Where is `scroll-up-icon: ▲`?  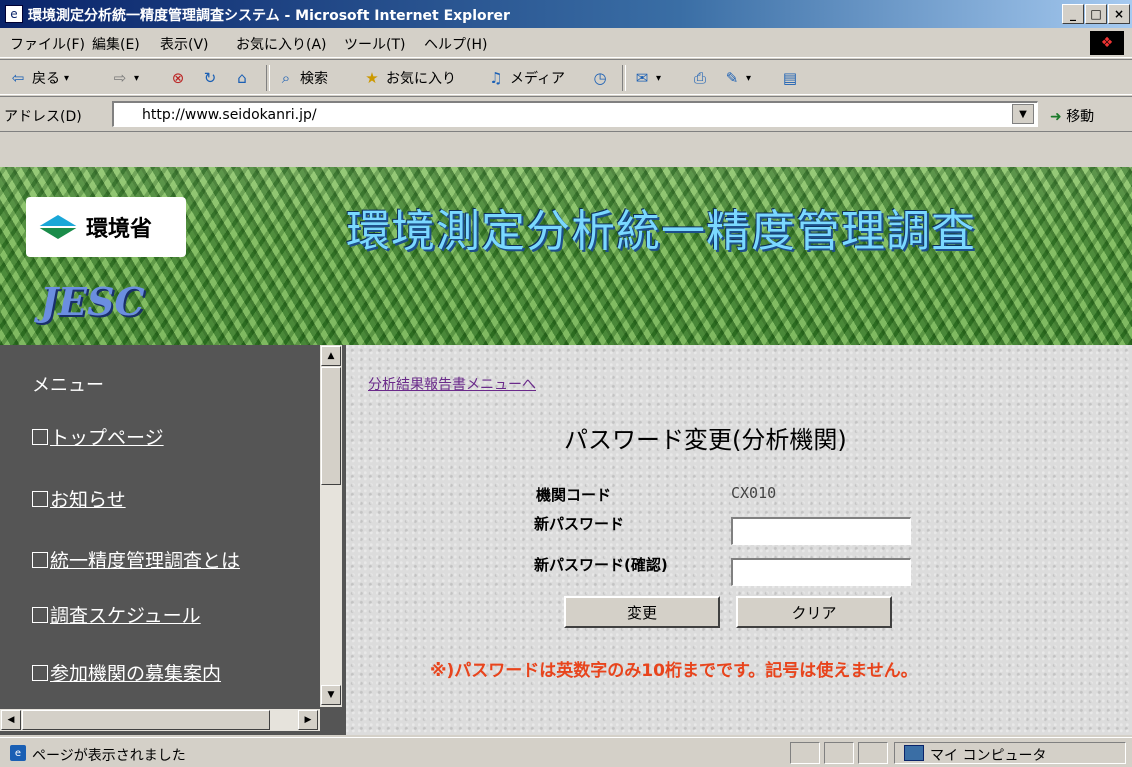 scroll-up-icon: ▲ is located at coordinates (331, 356).